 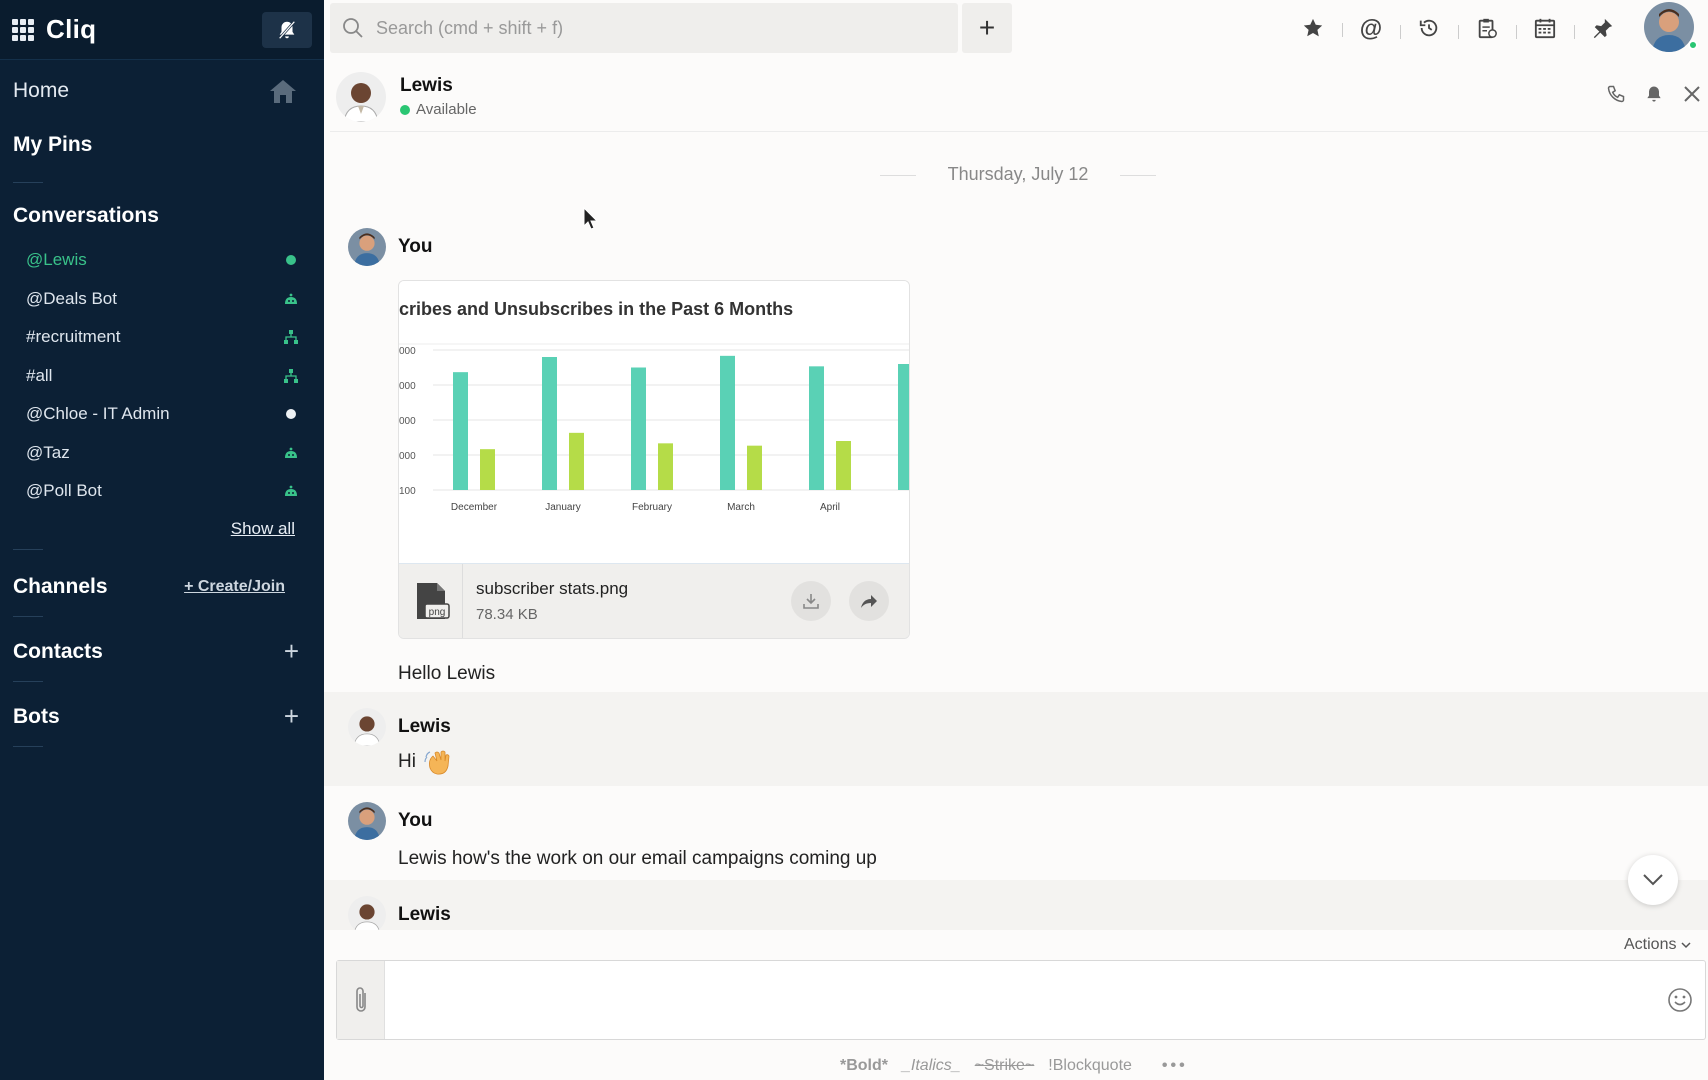 What do you see at coordinates (1005, 1066) in the screenshot?
I see `strike-hint: ~Strike~` at bounding box center [1005, 1066].